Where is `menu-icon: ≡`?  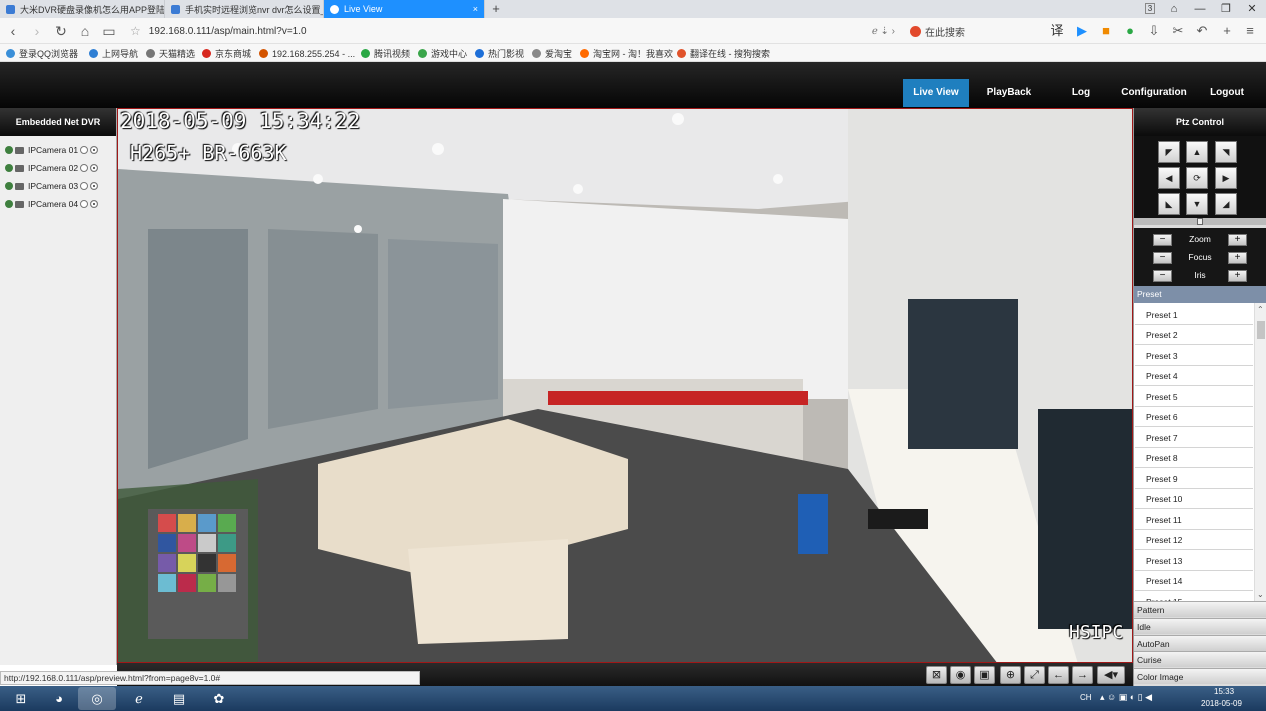
menu-icon: ≡ is located at coordinates (1250, 31).